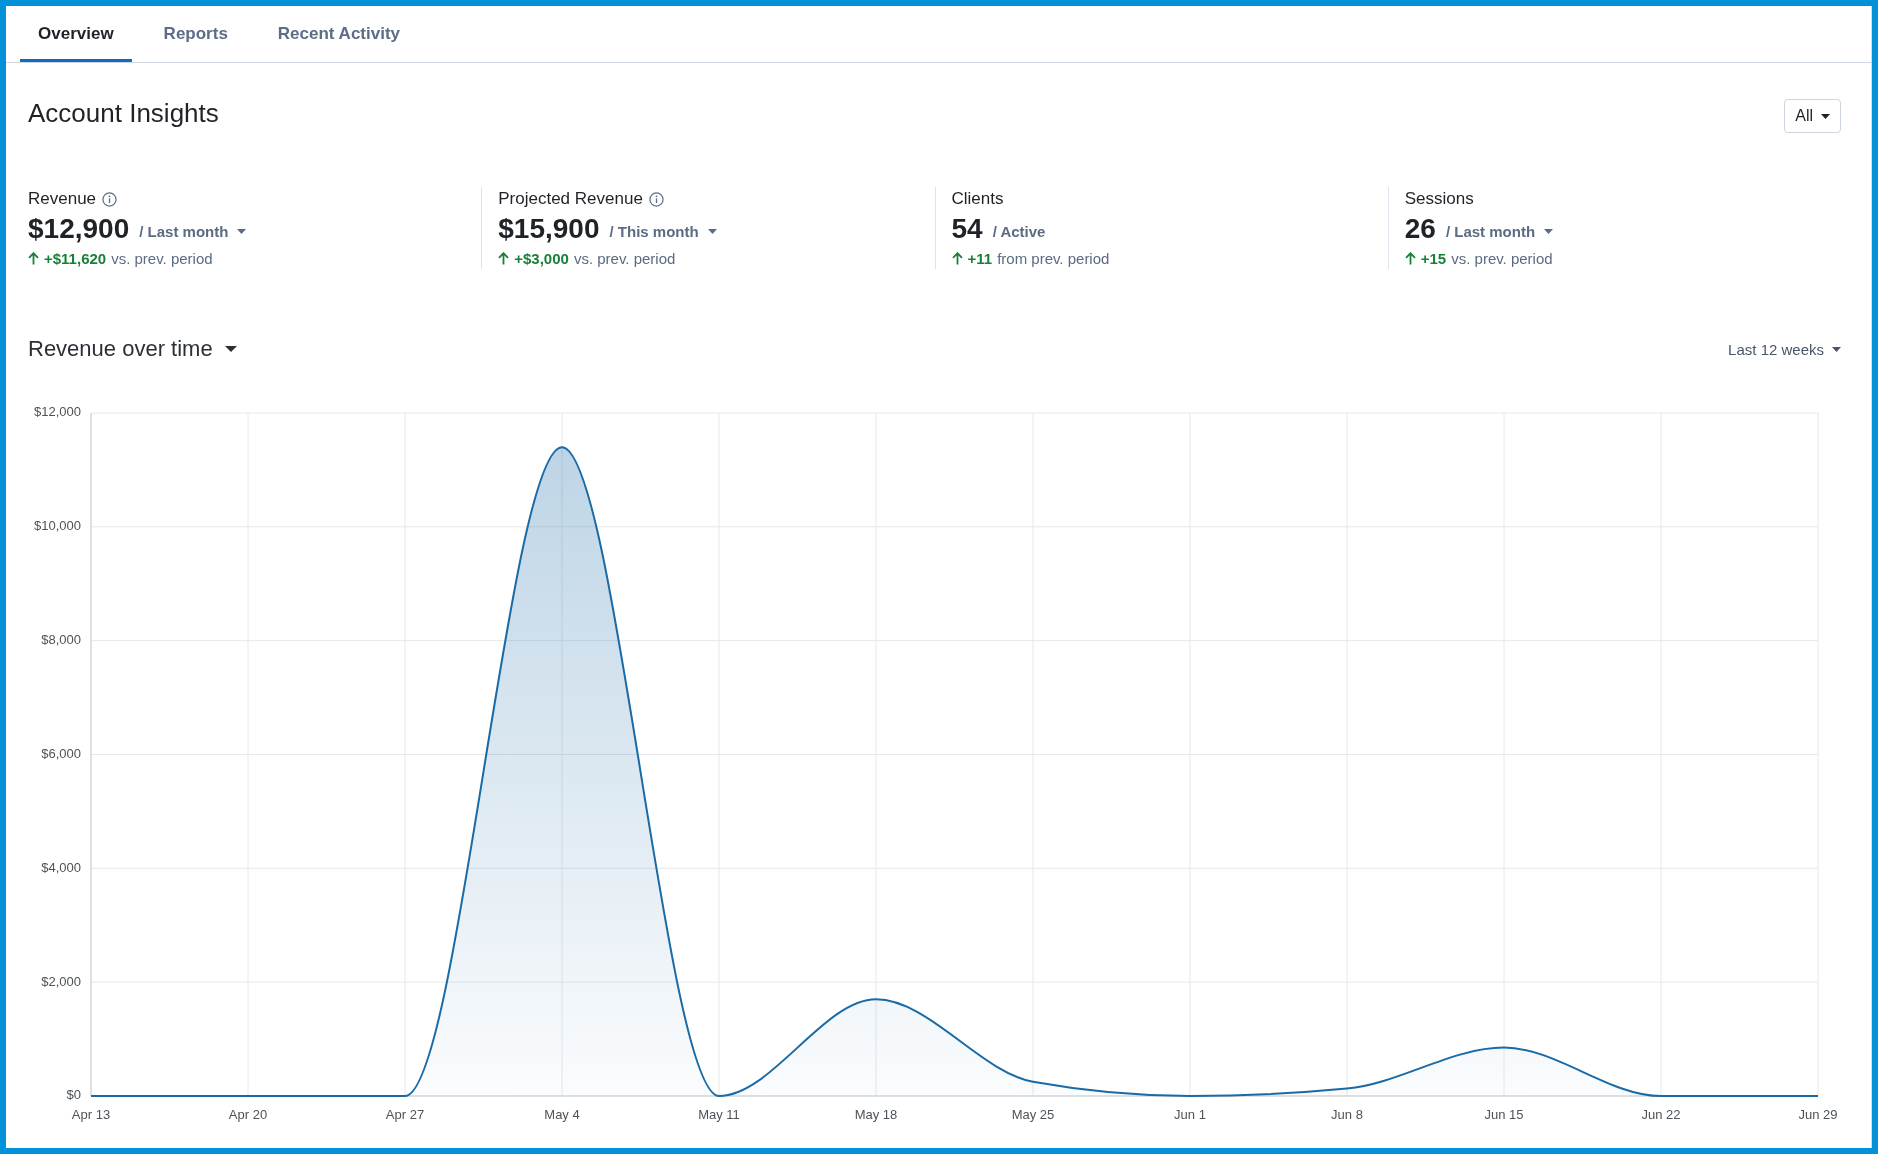 This screenshot has width=1878, height=1154. What do you see at coordinates (1347, 1115) in the screenshot?
I see `x-axis-label: Jun 8` at bounding box center [1347, 1115].